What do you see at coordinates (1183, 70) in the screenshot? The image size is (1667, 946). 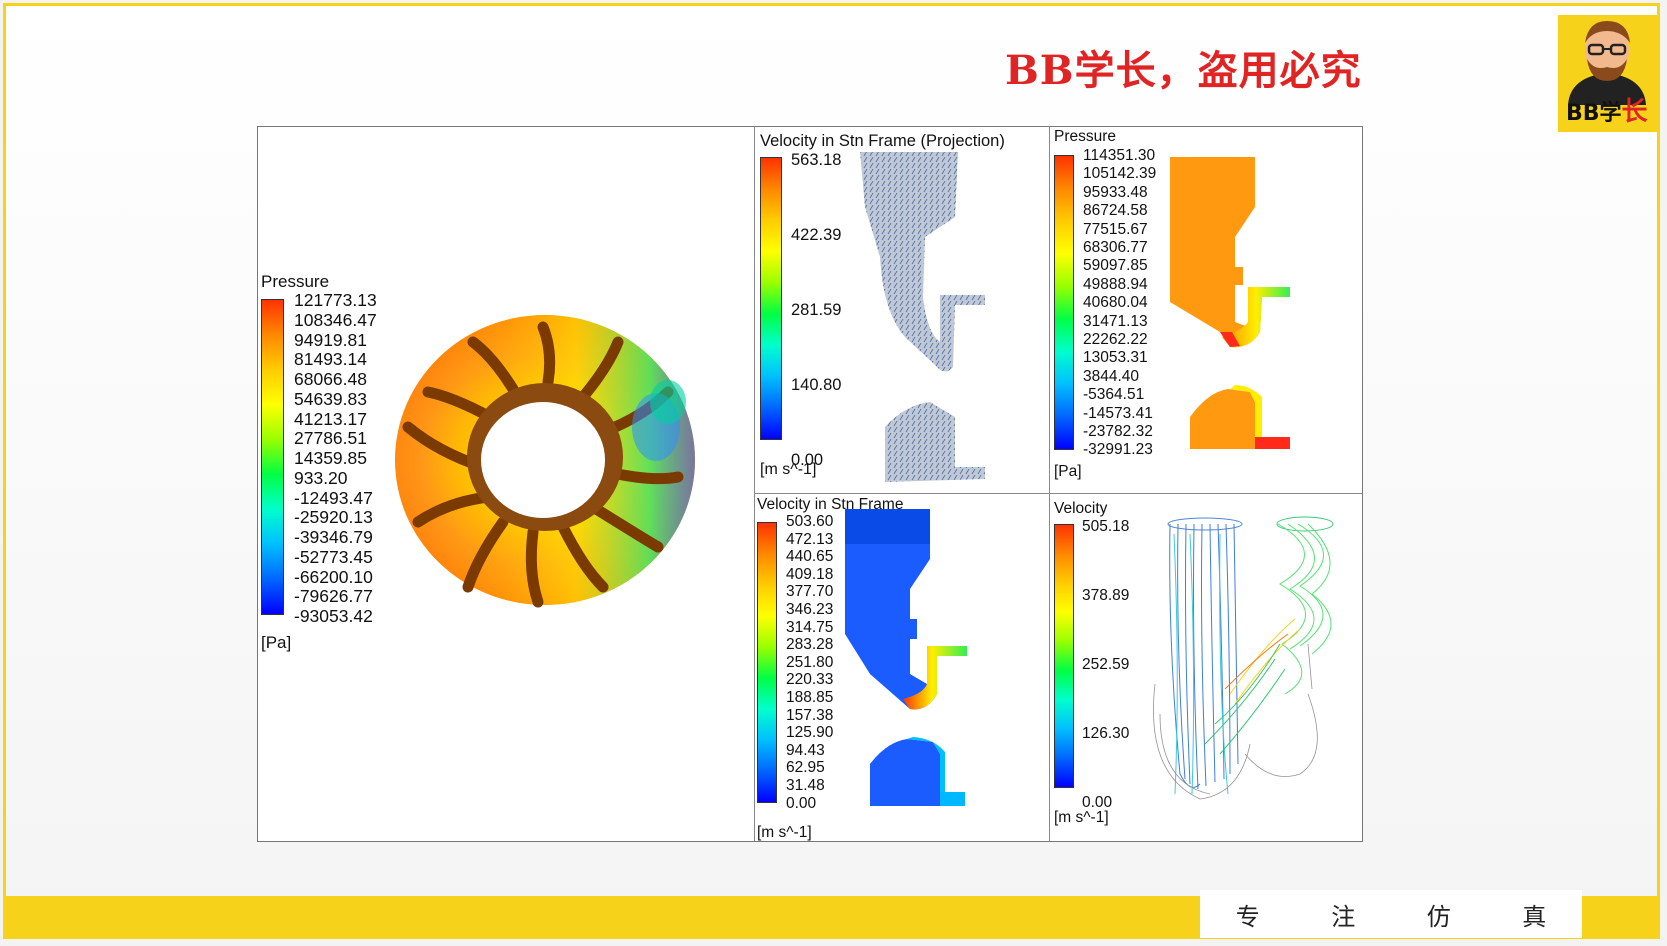 I see `slide-title: BB学长，盗用必究` at bounding box center [1183, 70].